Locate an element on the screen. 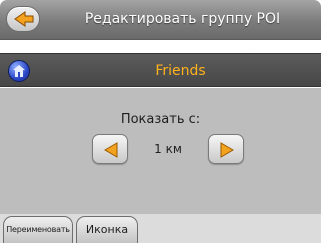 Image resolution: width=321 pixels, height=243 pixels. range-value: 1 км is located at coordinates (168, 149).